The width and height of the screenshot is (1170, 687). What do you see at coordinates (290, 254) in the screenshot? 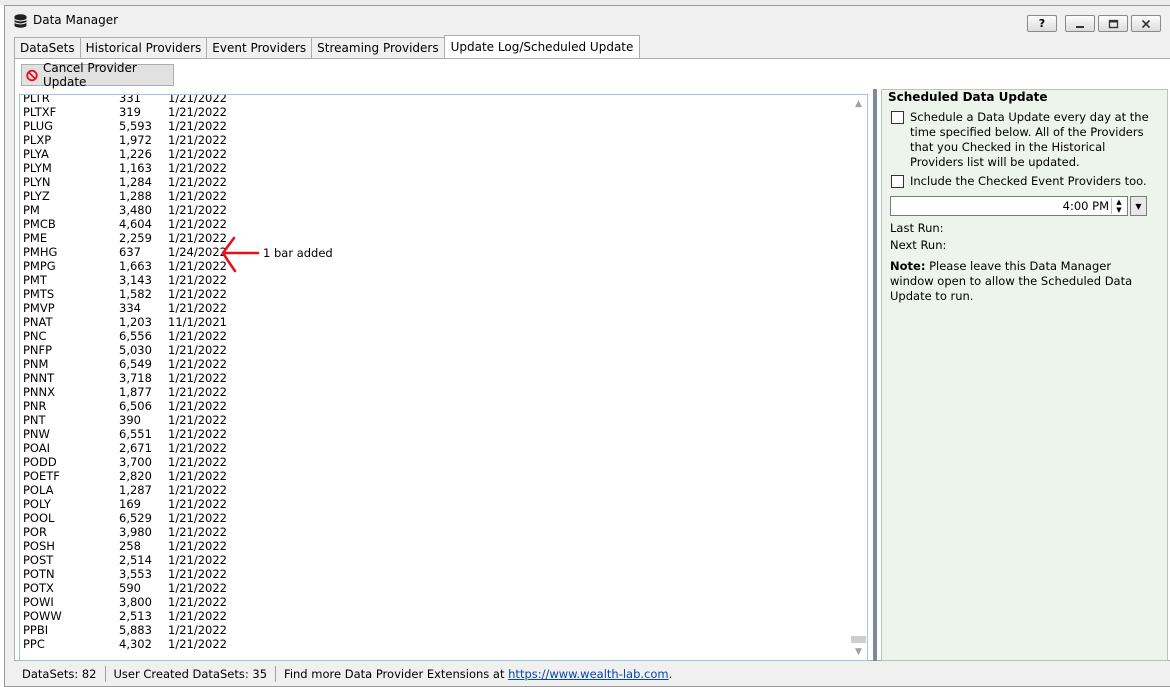
I see `annotation-callout: 1 bar added` at bounding box center [290, 254].